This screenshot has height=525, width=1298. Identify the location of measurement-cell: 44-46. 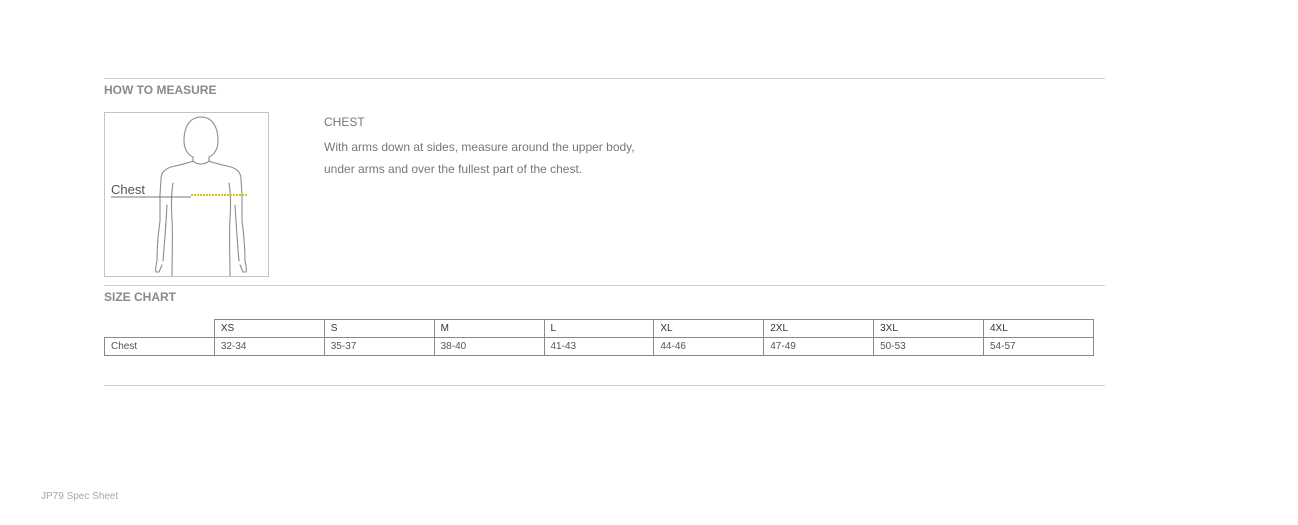
(709, 346).